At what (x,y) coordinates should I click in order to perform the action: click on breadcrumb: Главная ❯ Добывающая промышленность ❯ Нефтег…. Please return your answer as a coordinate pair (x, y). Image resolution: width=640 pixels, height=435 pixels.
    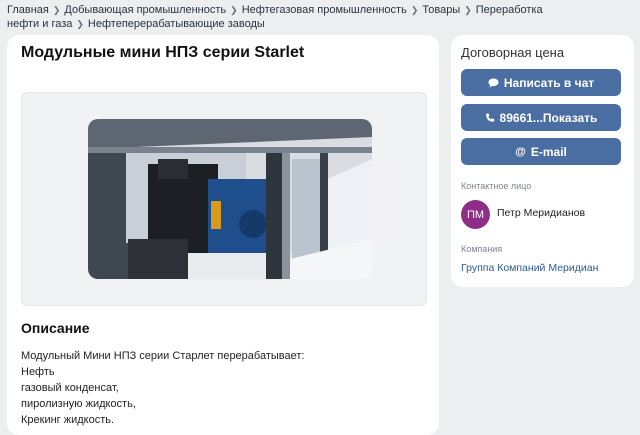
    Looking at the image, I should click on (287, 17).